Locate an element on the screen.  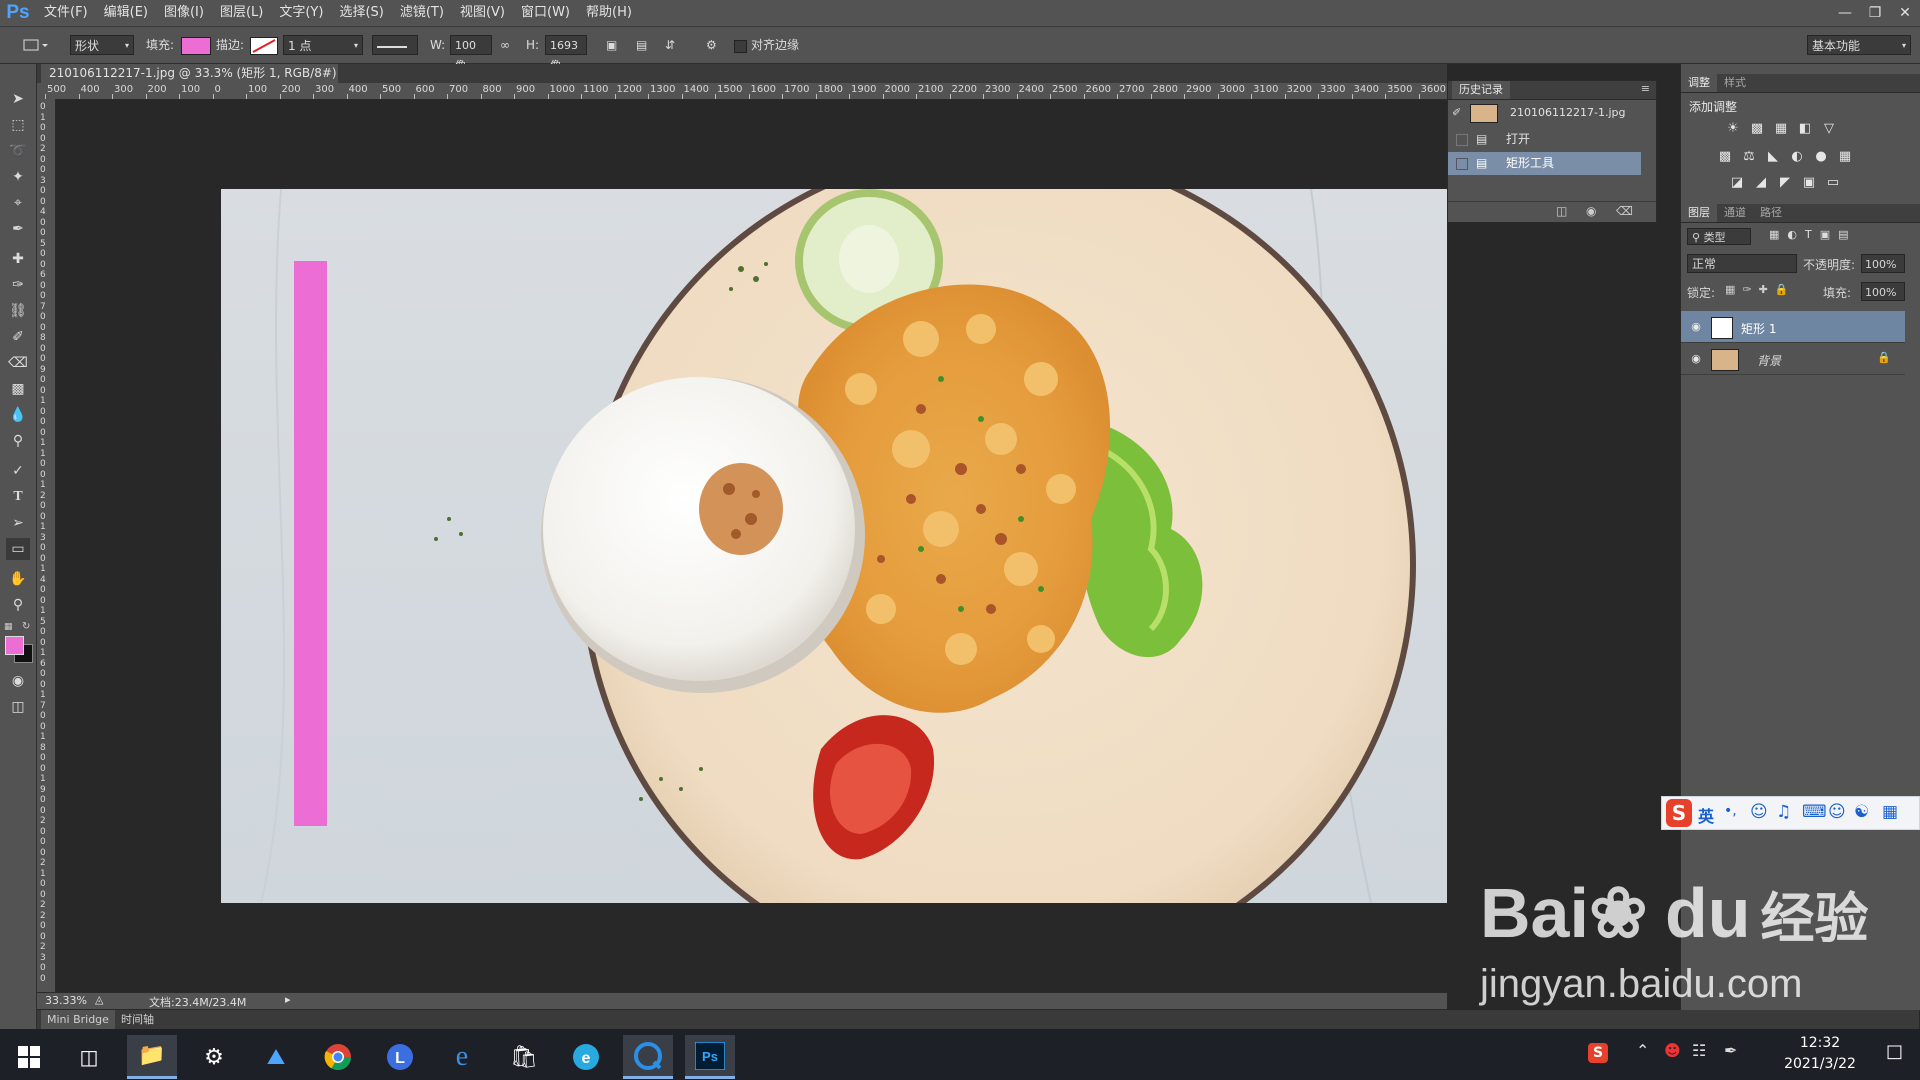
exposure-icon: ◧ is located at coordinates (1805, 129).